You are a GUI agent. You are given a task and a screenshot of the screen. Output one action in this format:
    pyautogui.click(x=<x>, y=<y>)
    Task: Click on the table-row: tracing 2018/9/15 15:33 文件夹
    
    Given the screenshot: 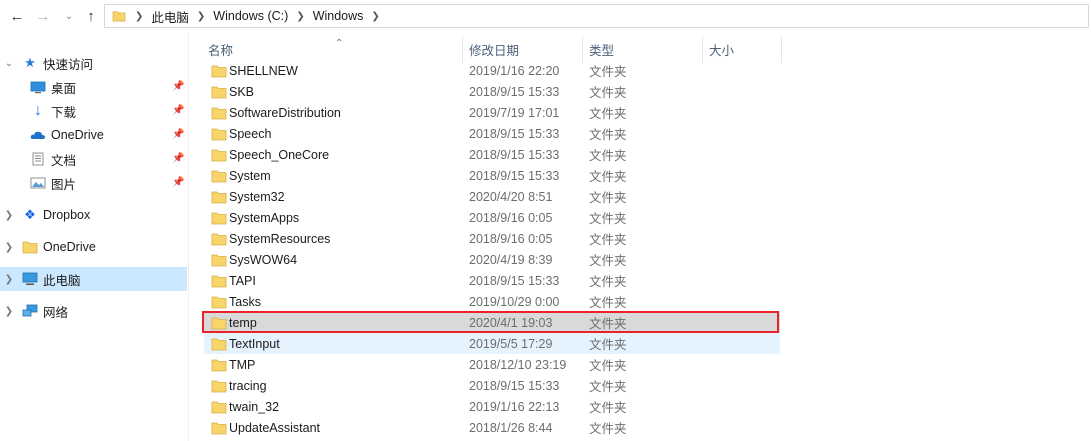 What is the action you would take?
    pyautogui.click(x=492, y=385)
    